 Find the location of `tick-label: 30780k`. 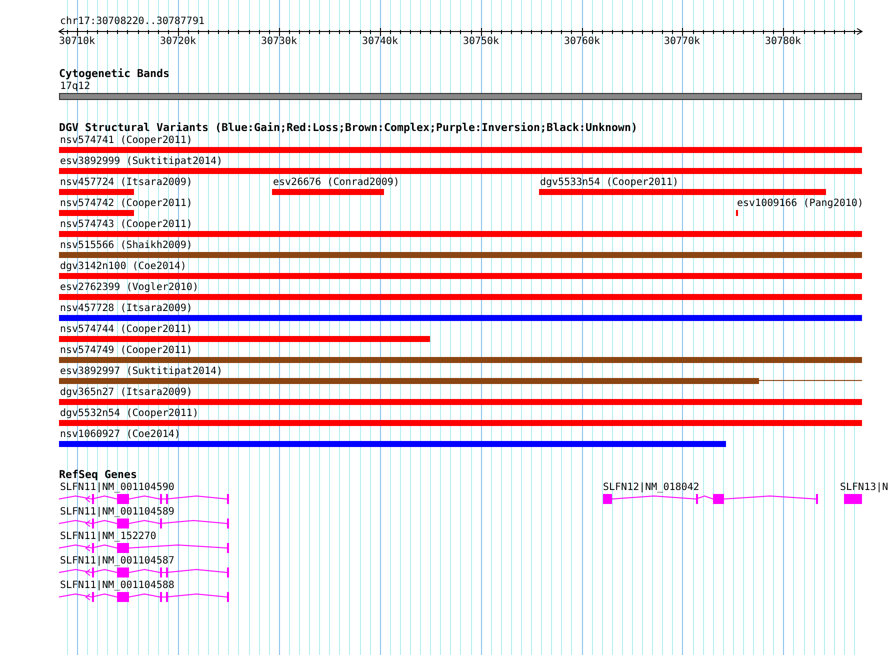

tick-label: 30780k is located at coordinates (783, 41).